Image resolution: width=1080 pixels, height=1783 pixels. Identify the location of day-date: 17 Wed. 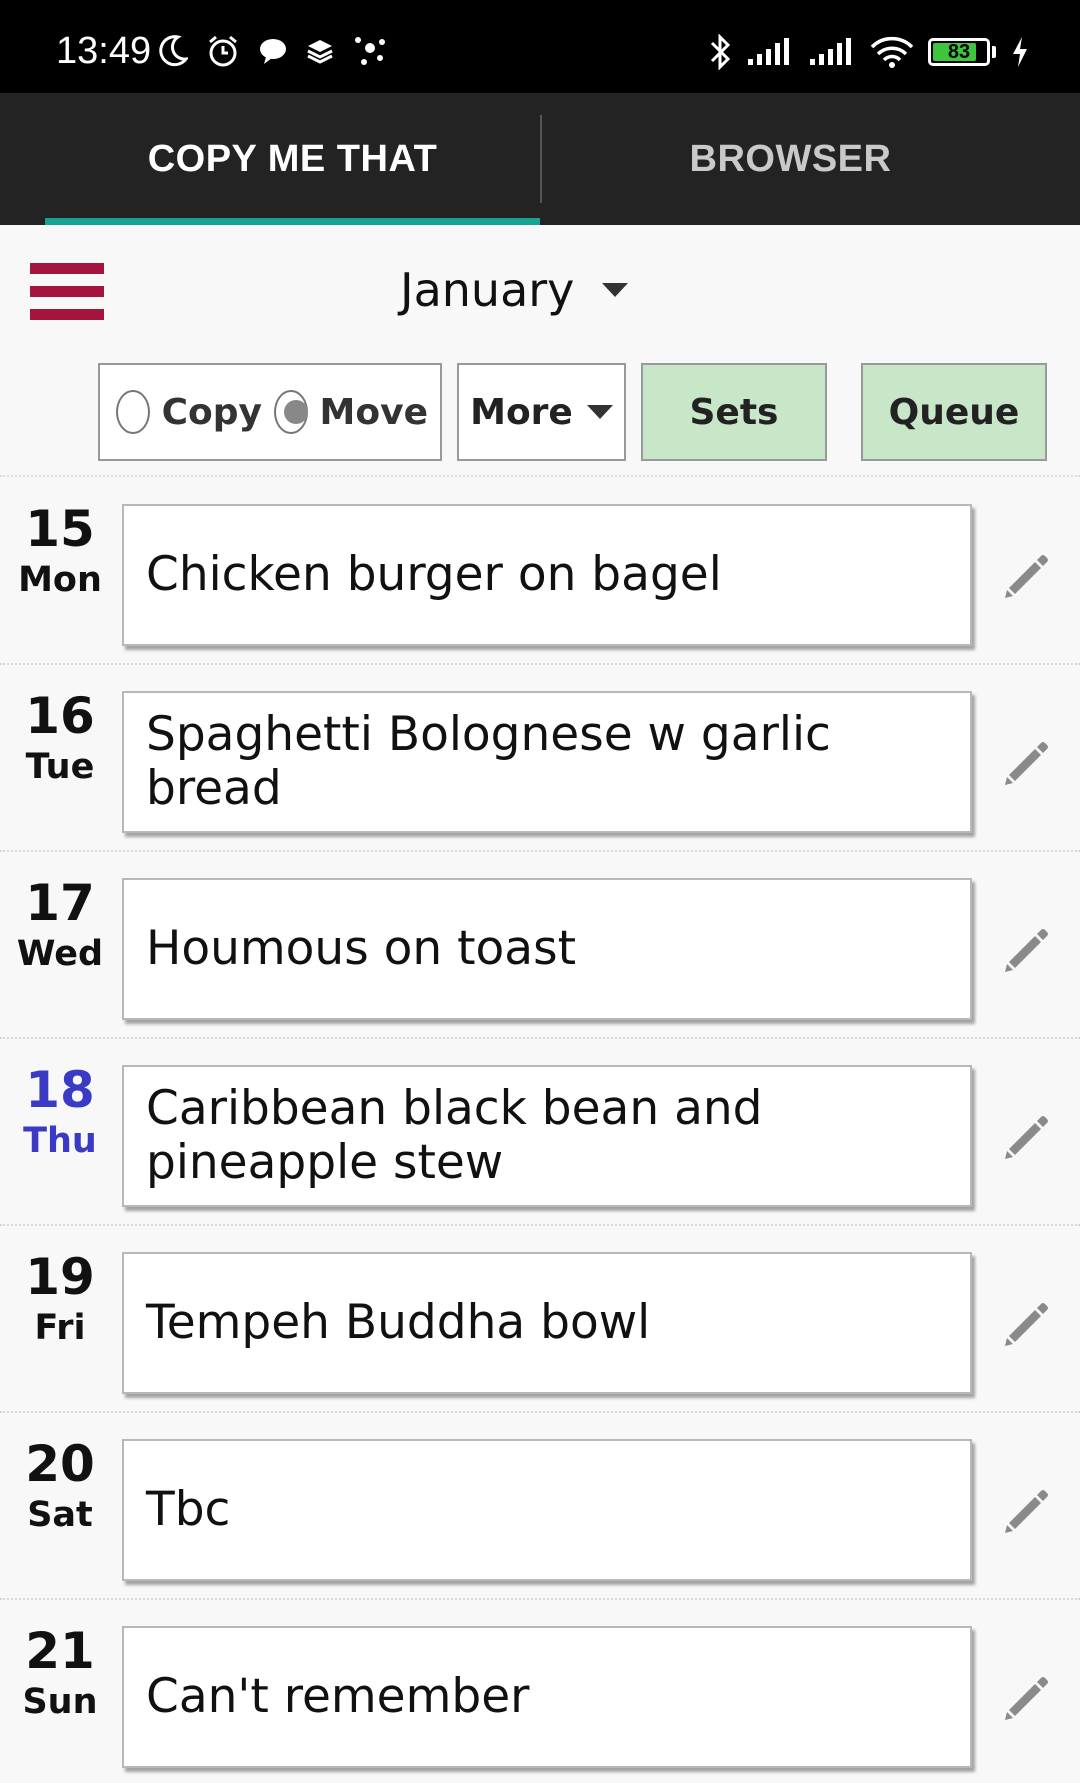
(60, 925).